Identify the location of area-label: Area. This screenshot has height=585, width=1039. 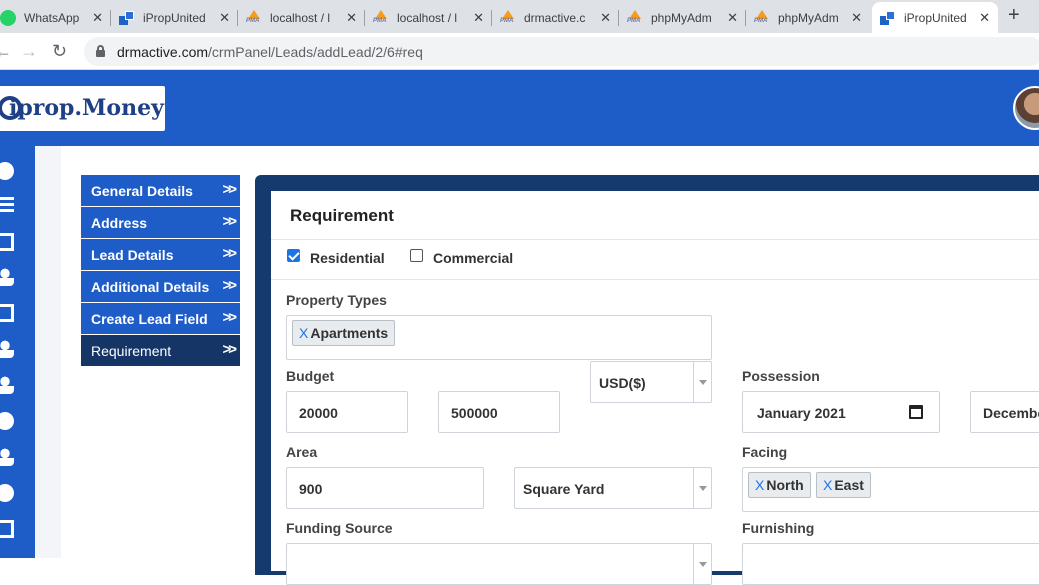
(302, 452).